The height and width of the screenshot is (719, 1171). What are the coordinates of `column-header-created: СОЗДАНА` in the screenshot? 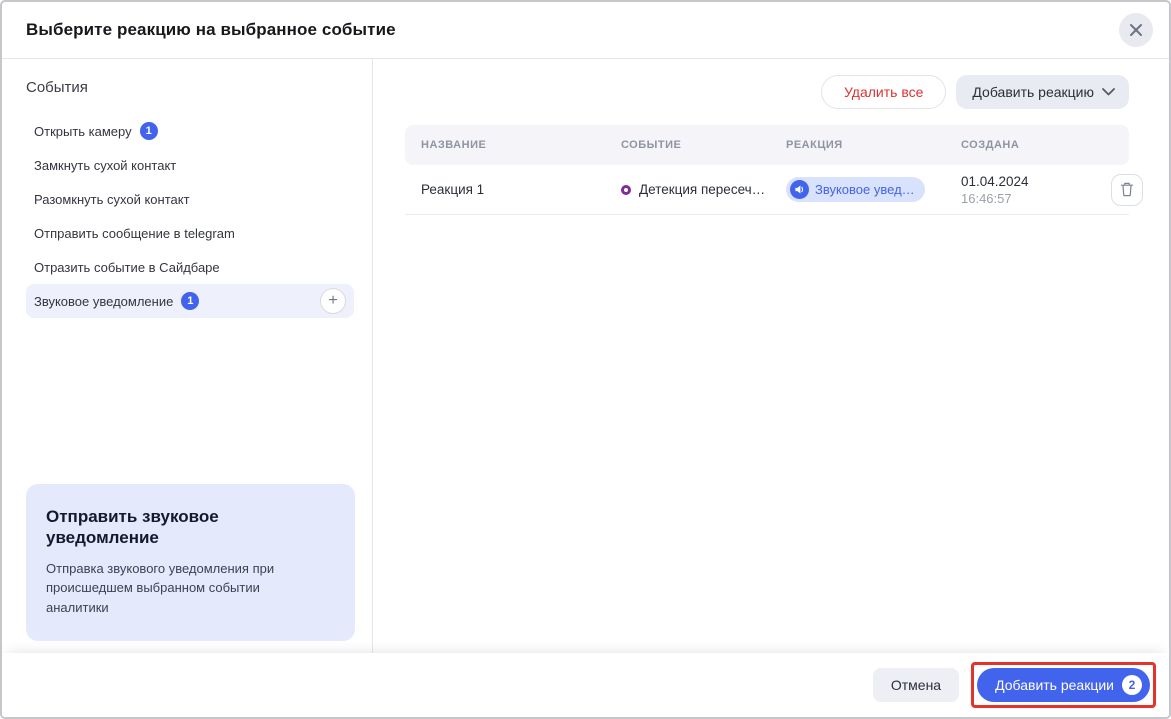 It's located at (990, 145).